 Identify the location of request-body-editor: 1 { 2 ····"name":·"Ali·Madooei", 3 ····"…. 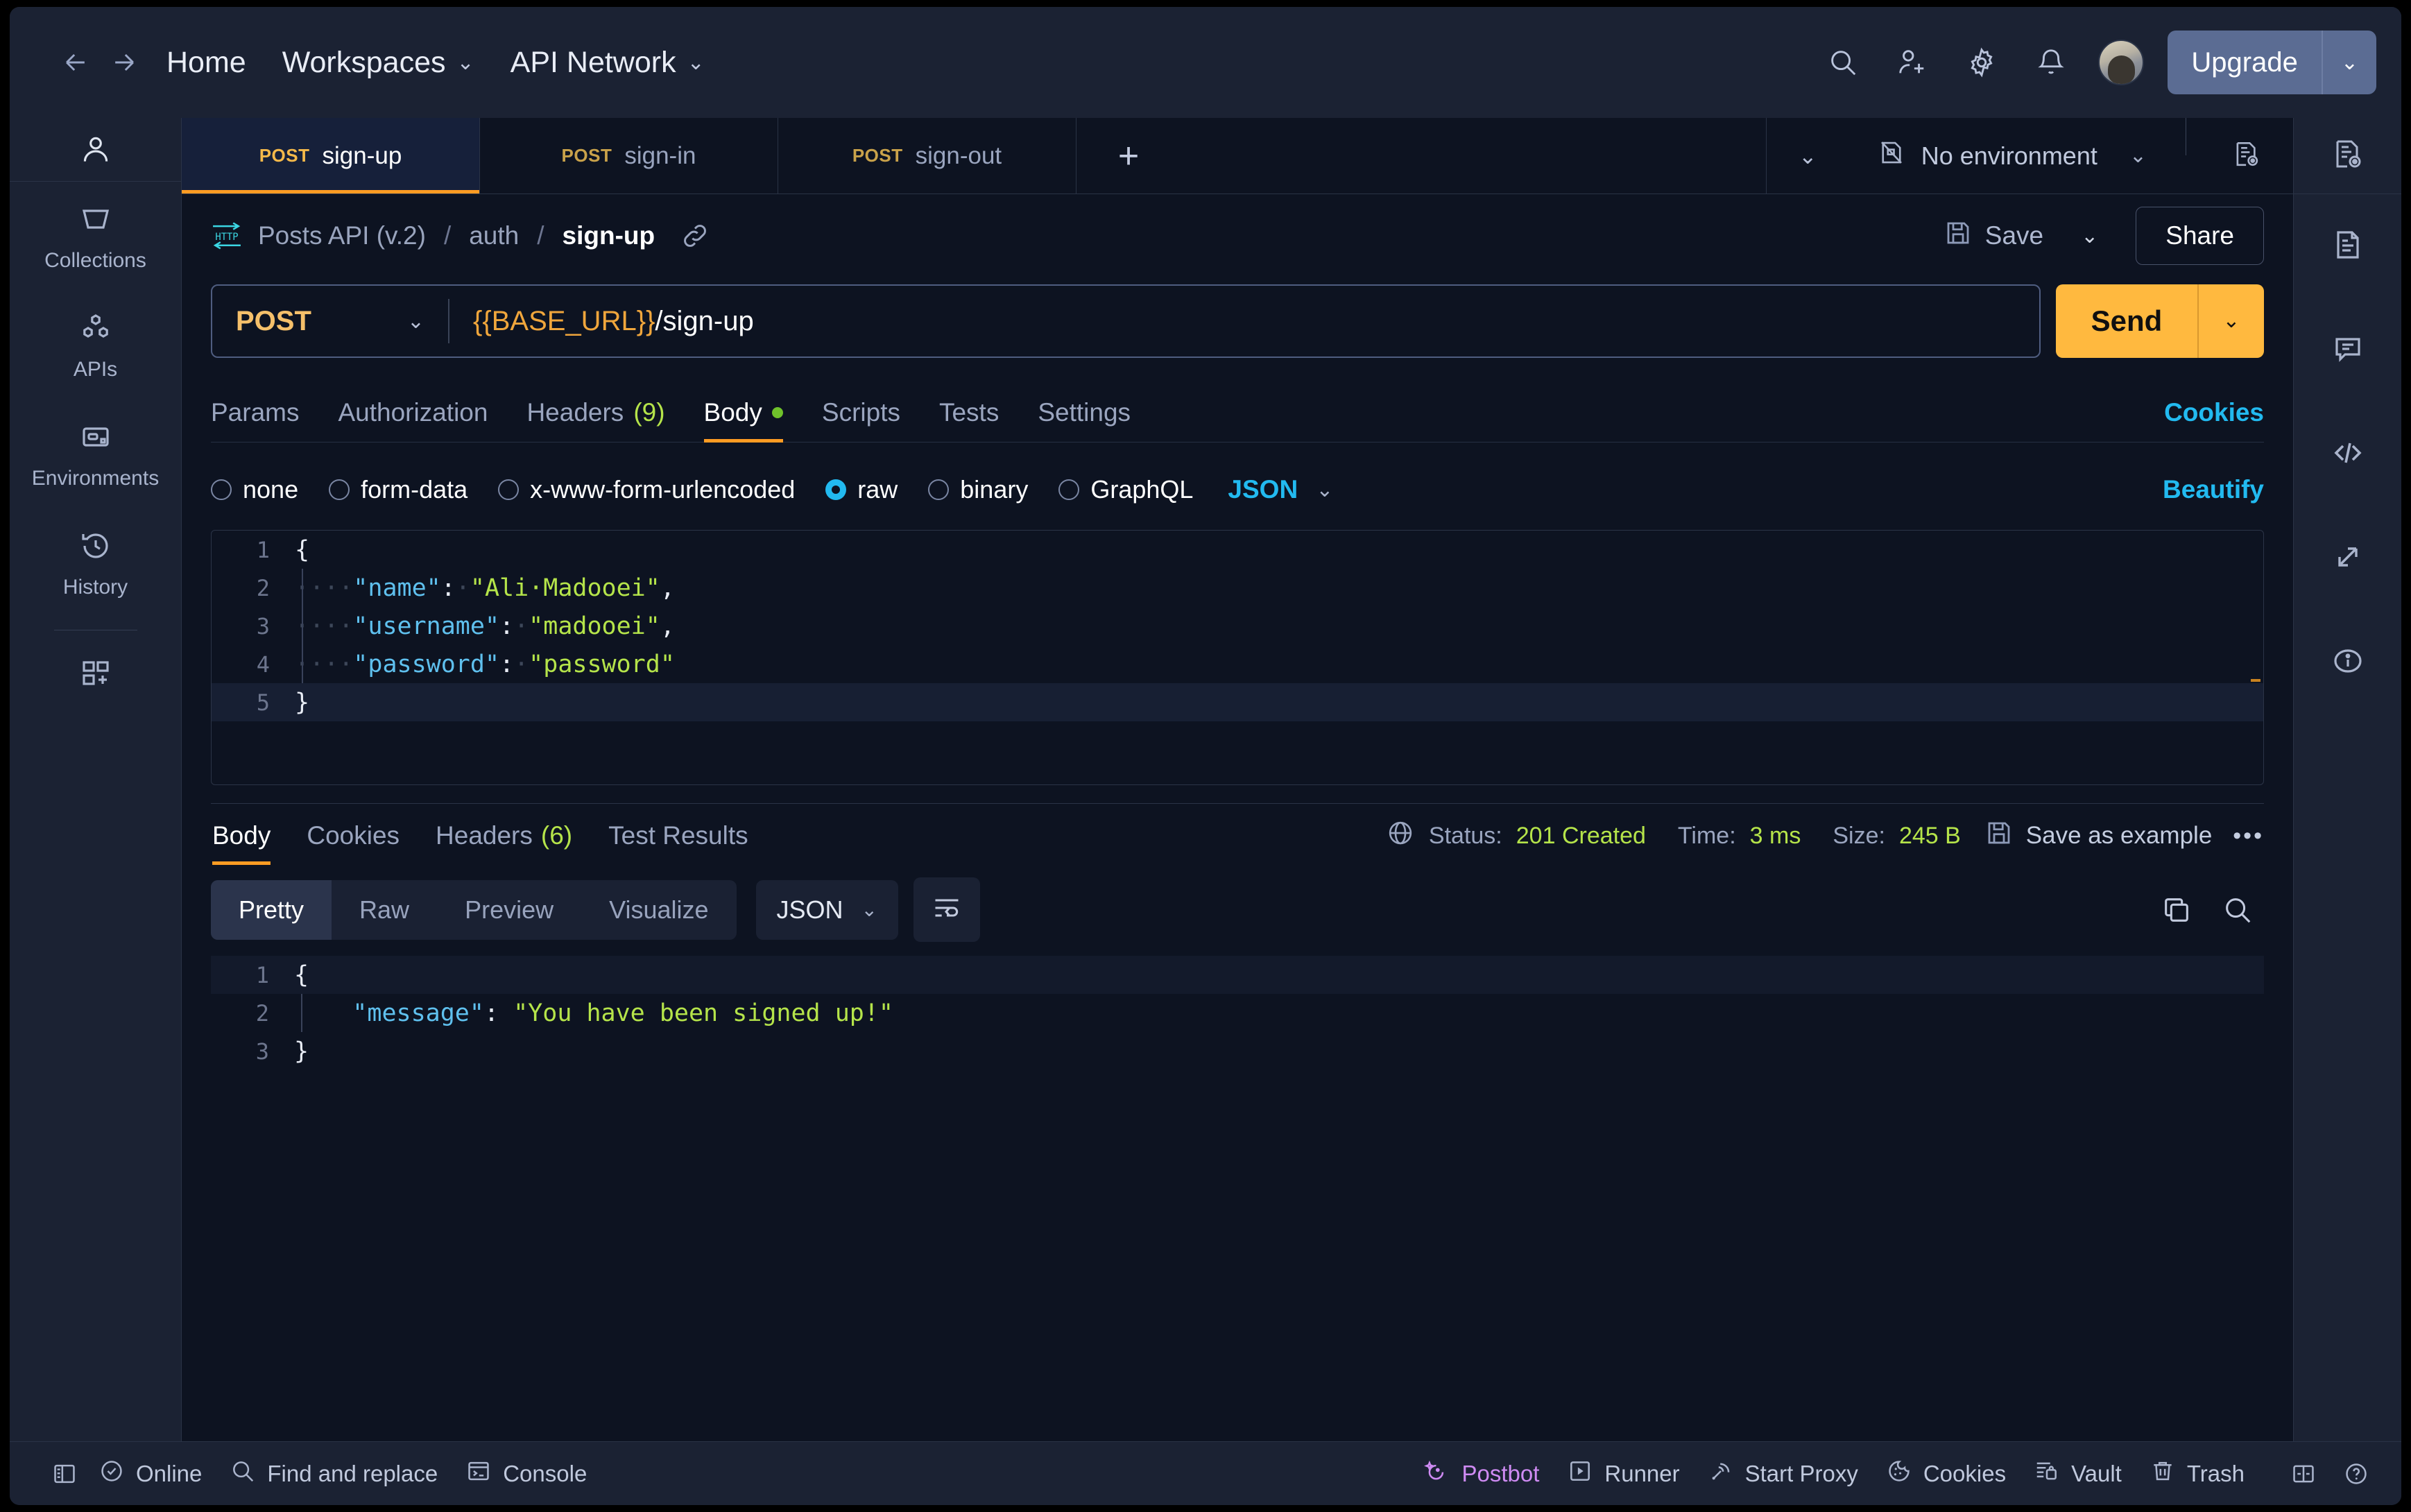
(1237, 657).